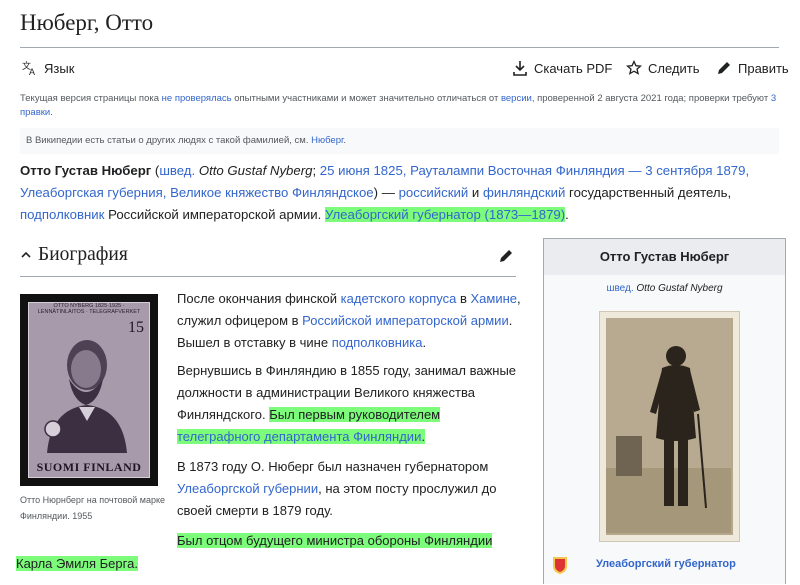  I want to click on lt-colonel-link: подполковник, so click(62, 214).